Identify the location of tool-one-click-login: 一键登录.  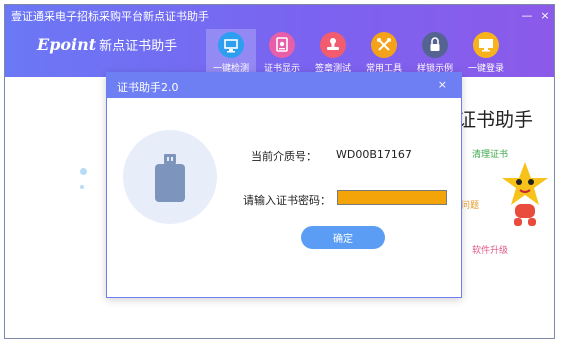
(486, 53).